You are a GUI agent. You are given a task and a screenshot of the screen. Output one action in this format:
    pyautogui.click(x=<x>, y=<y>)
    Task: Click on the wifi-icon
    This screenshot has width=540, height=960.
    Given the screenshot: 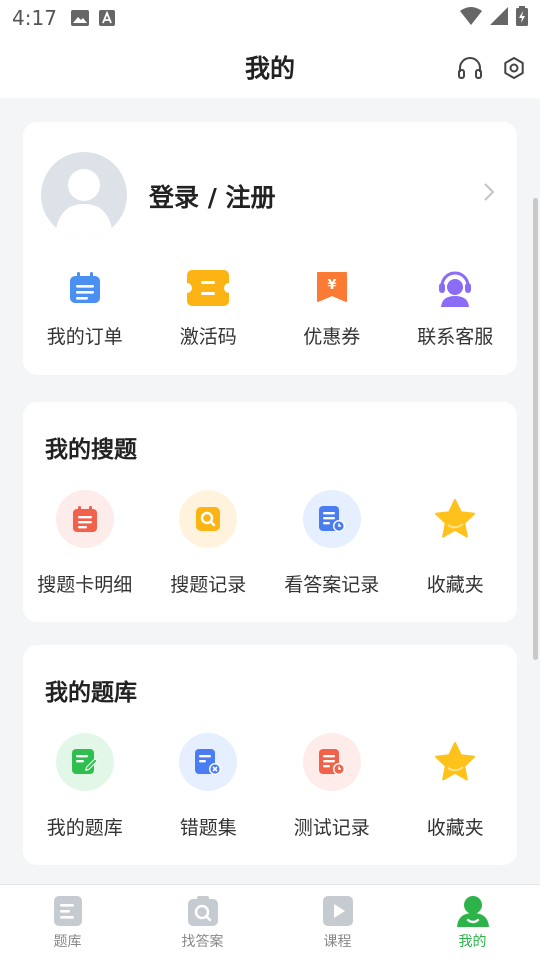 What is the action you would take?
    pyautogui.click(x=471, y=18)
    